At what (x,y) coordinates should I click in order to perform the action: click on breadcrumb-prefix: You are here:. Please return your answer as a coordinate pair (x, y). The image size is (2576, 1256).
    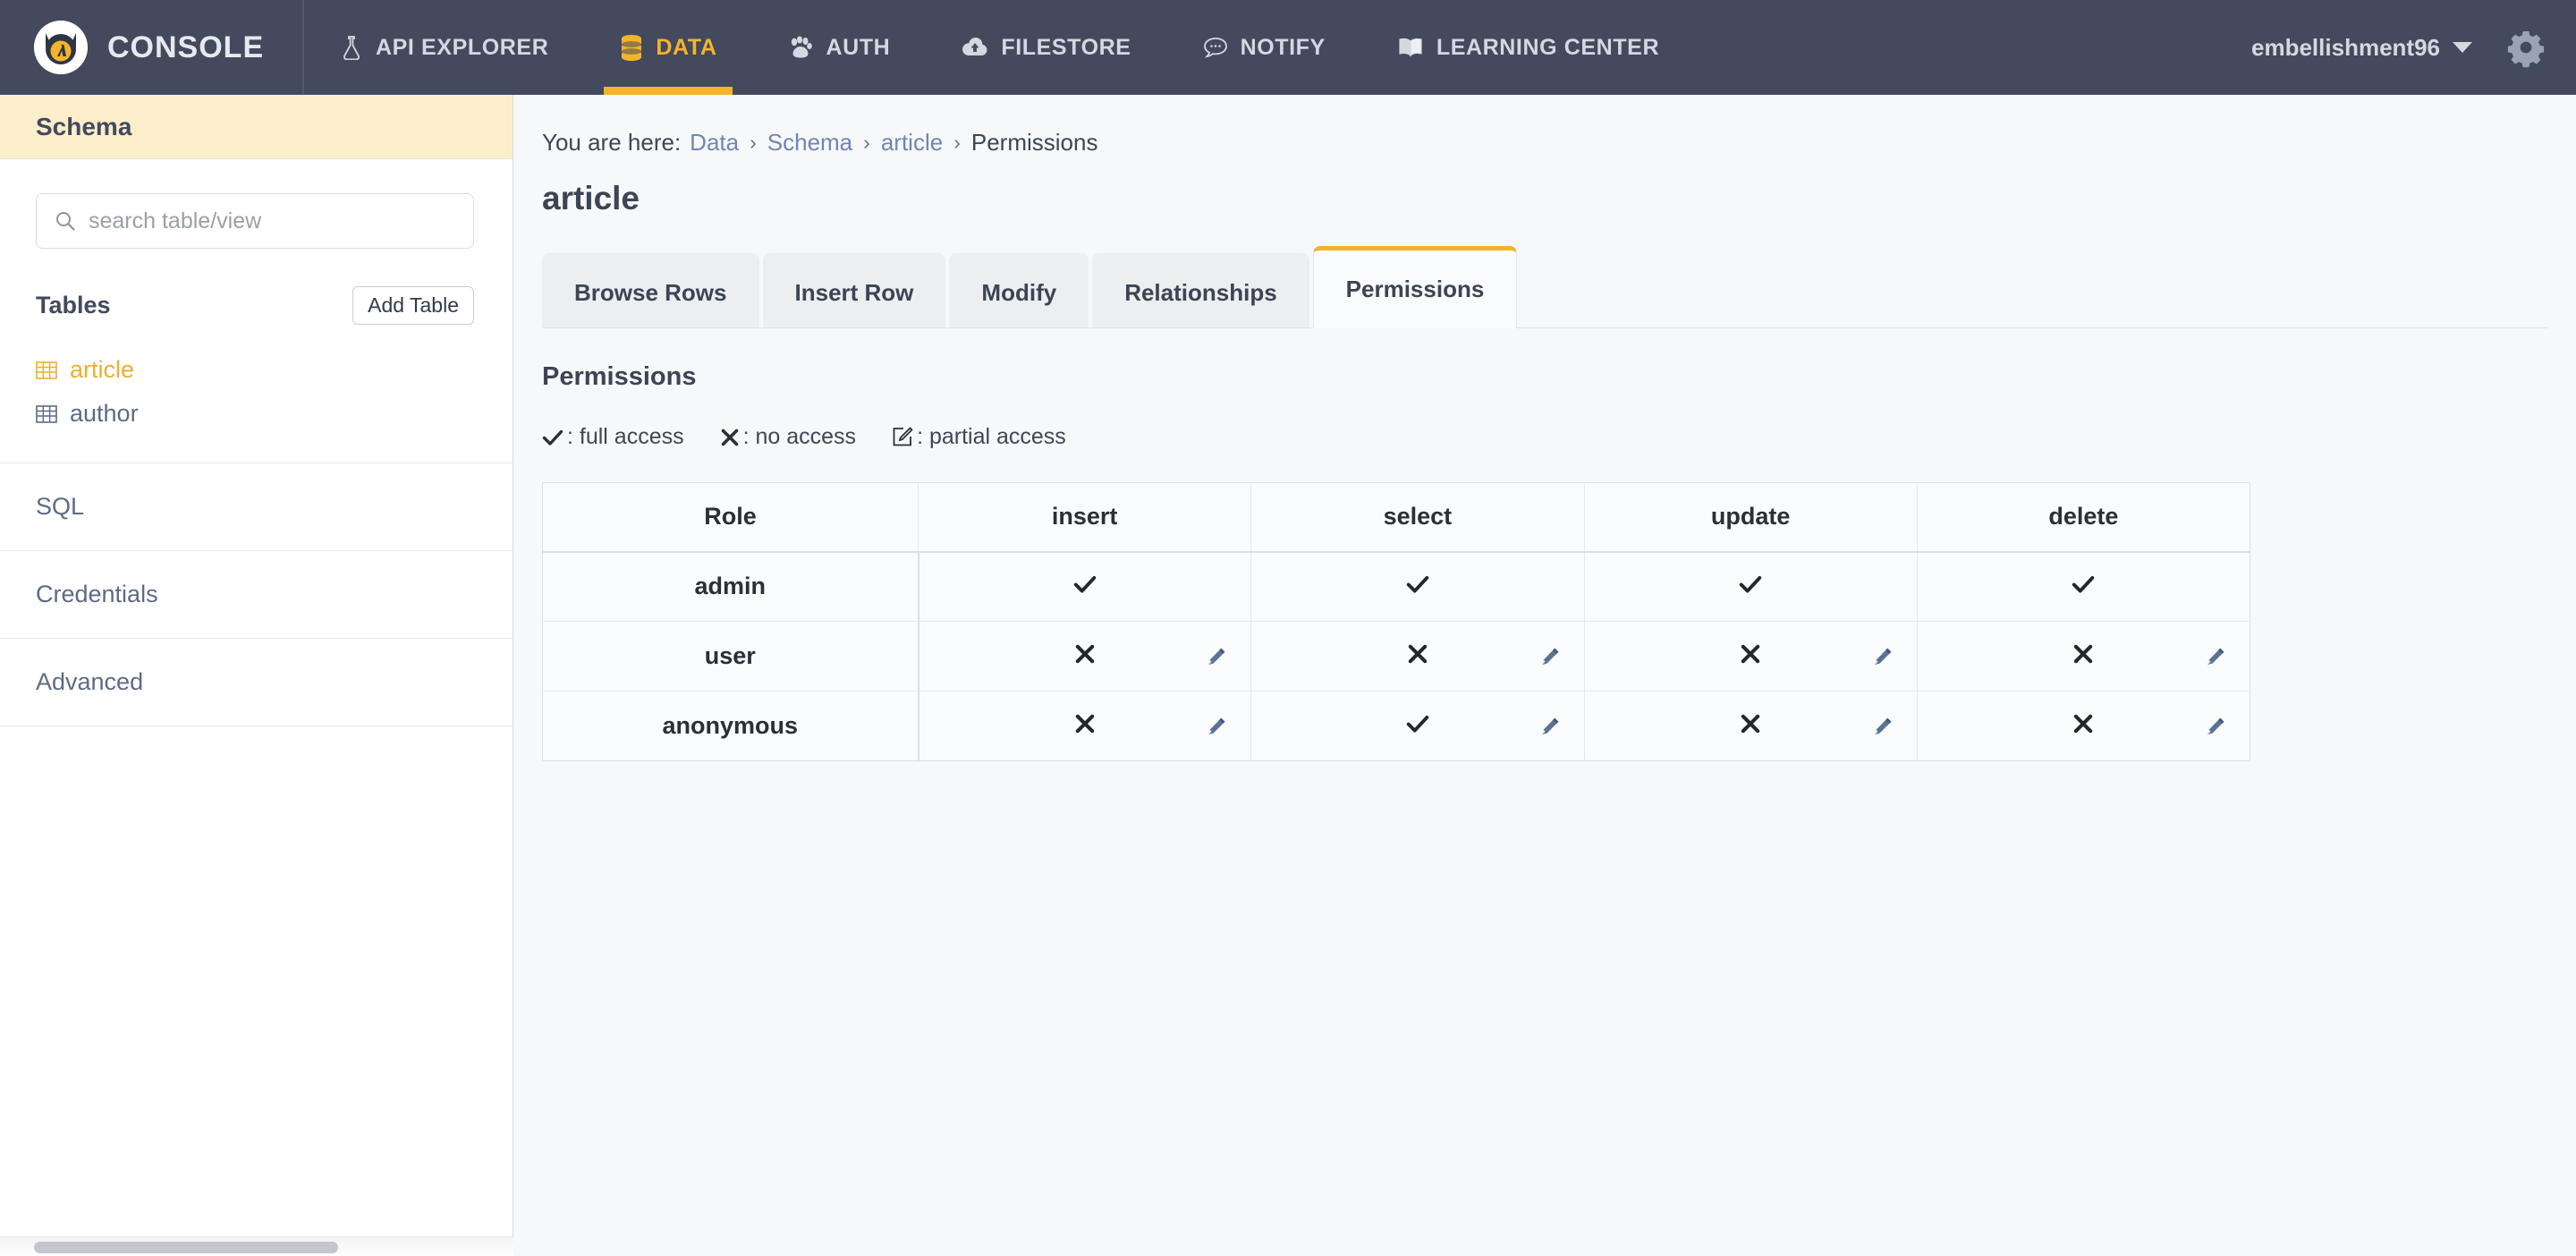
    Looking at the image, I should click on (612, 142).